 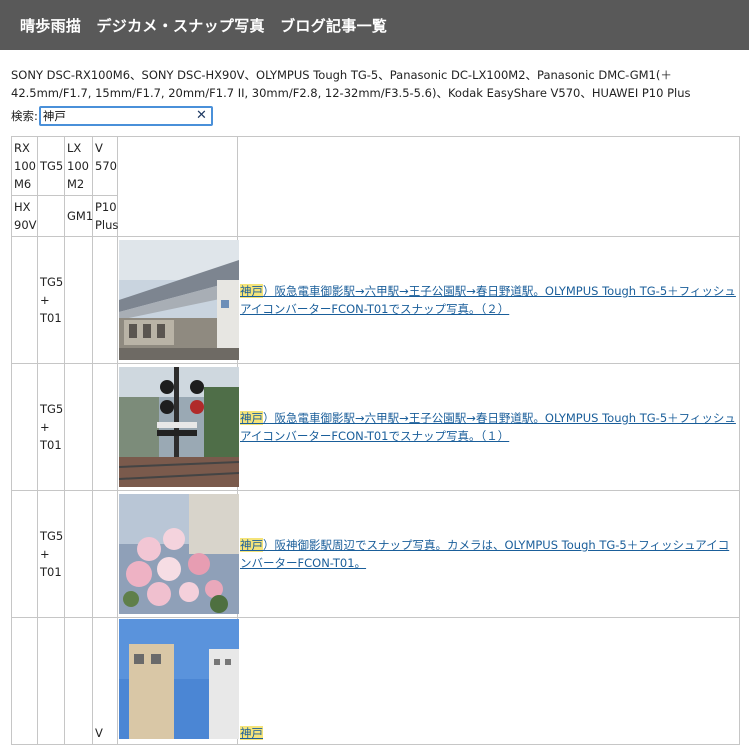 What do you see at coordinates (24, 116) in the screenshot?
I see `search-label: 検索:` at bounding box center [24, 116].